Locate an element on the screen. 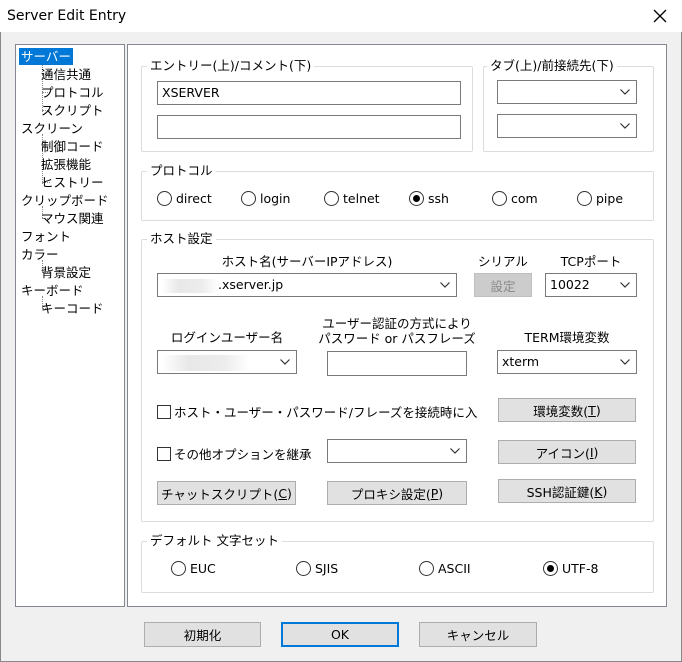  password-input is located at coordinates (397, 363).